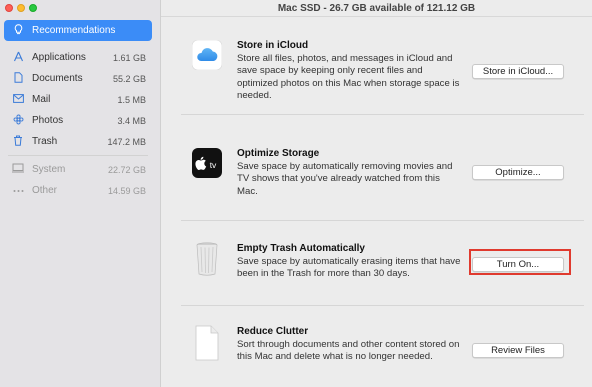  What do you see at coordinates (18, 169) in the screenshot?
I see `computer-icon` at bounding box center [18, 169].